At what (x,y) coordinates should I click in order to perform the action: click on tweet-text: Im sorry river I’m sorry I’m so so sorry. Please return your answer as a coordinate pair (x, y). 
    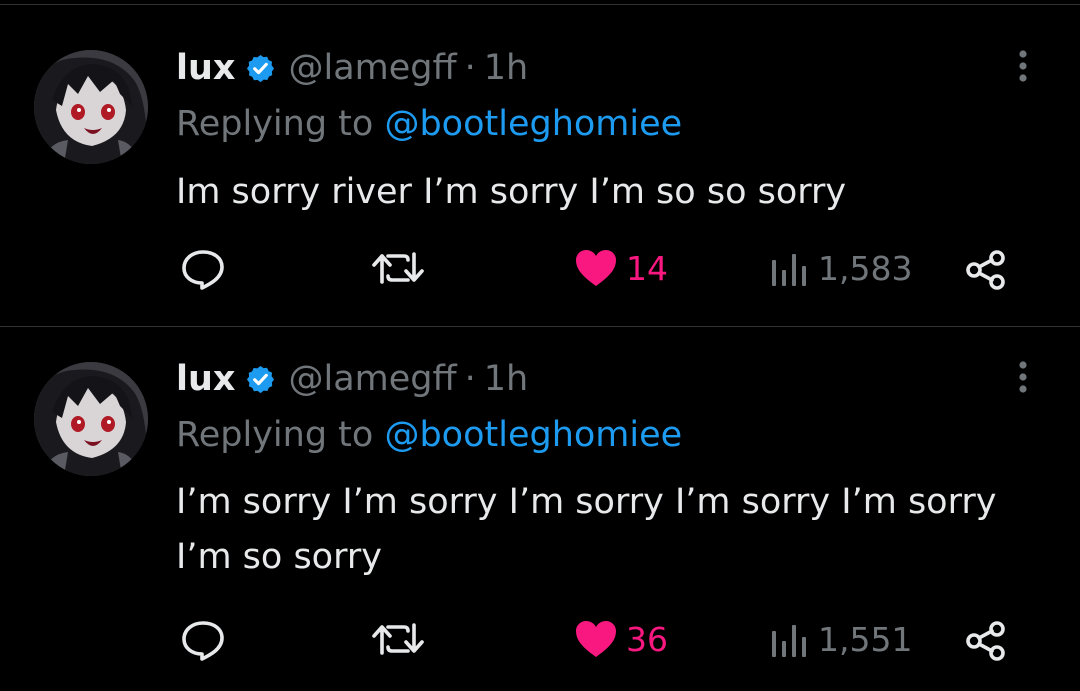
    Looking at the image, I should click on (511, 192).